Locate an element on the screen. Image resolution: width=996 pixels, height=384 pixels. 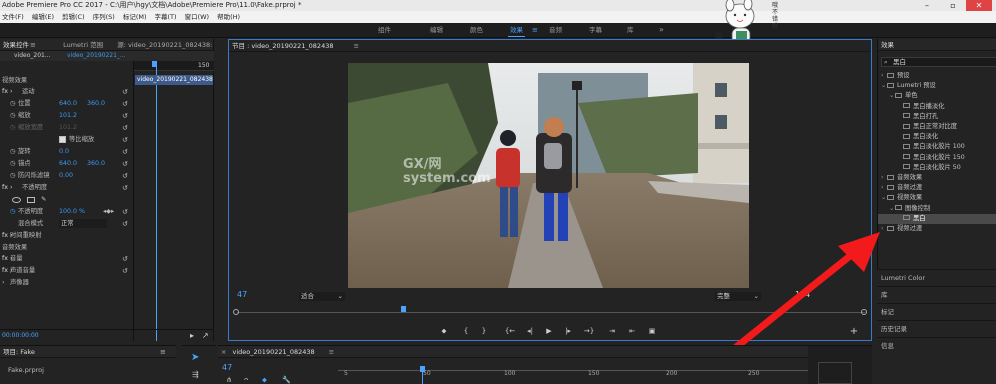
mark-out-icon: } is located at coordinates (484, 331).